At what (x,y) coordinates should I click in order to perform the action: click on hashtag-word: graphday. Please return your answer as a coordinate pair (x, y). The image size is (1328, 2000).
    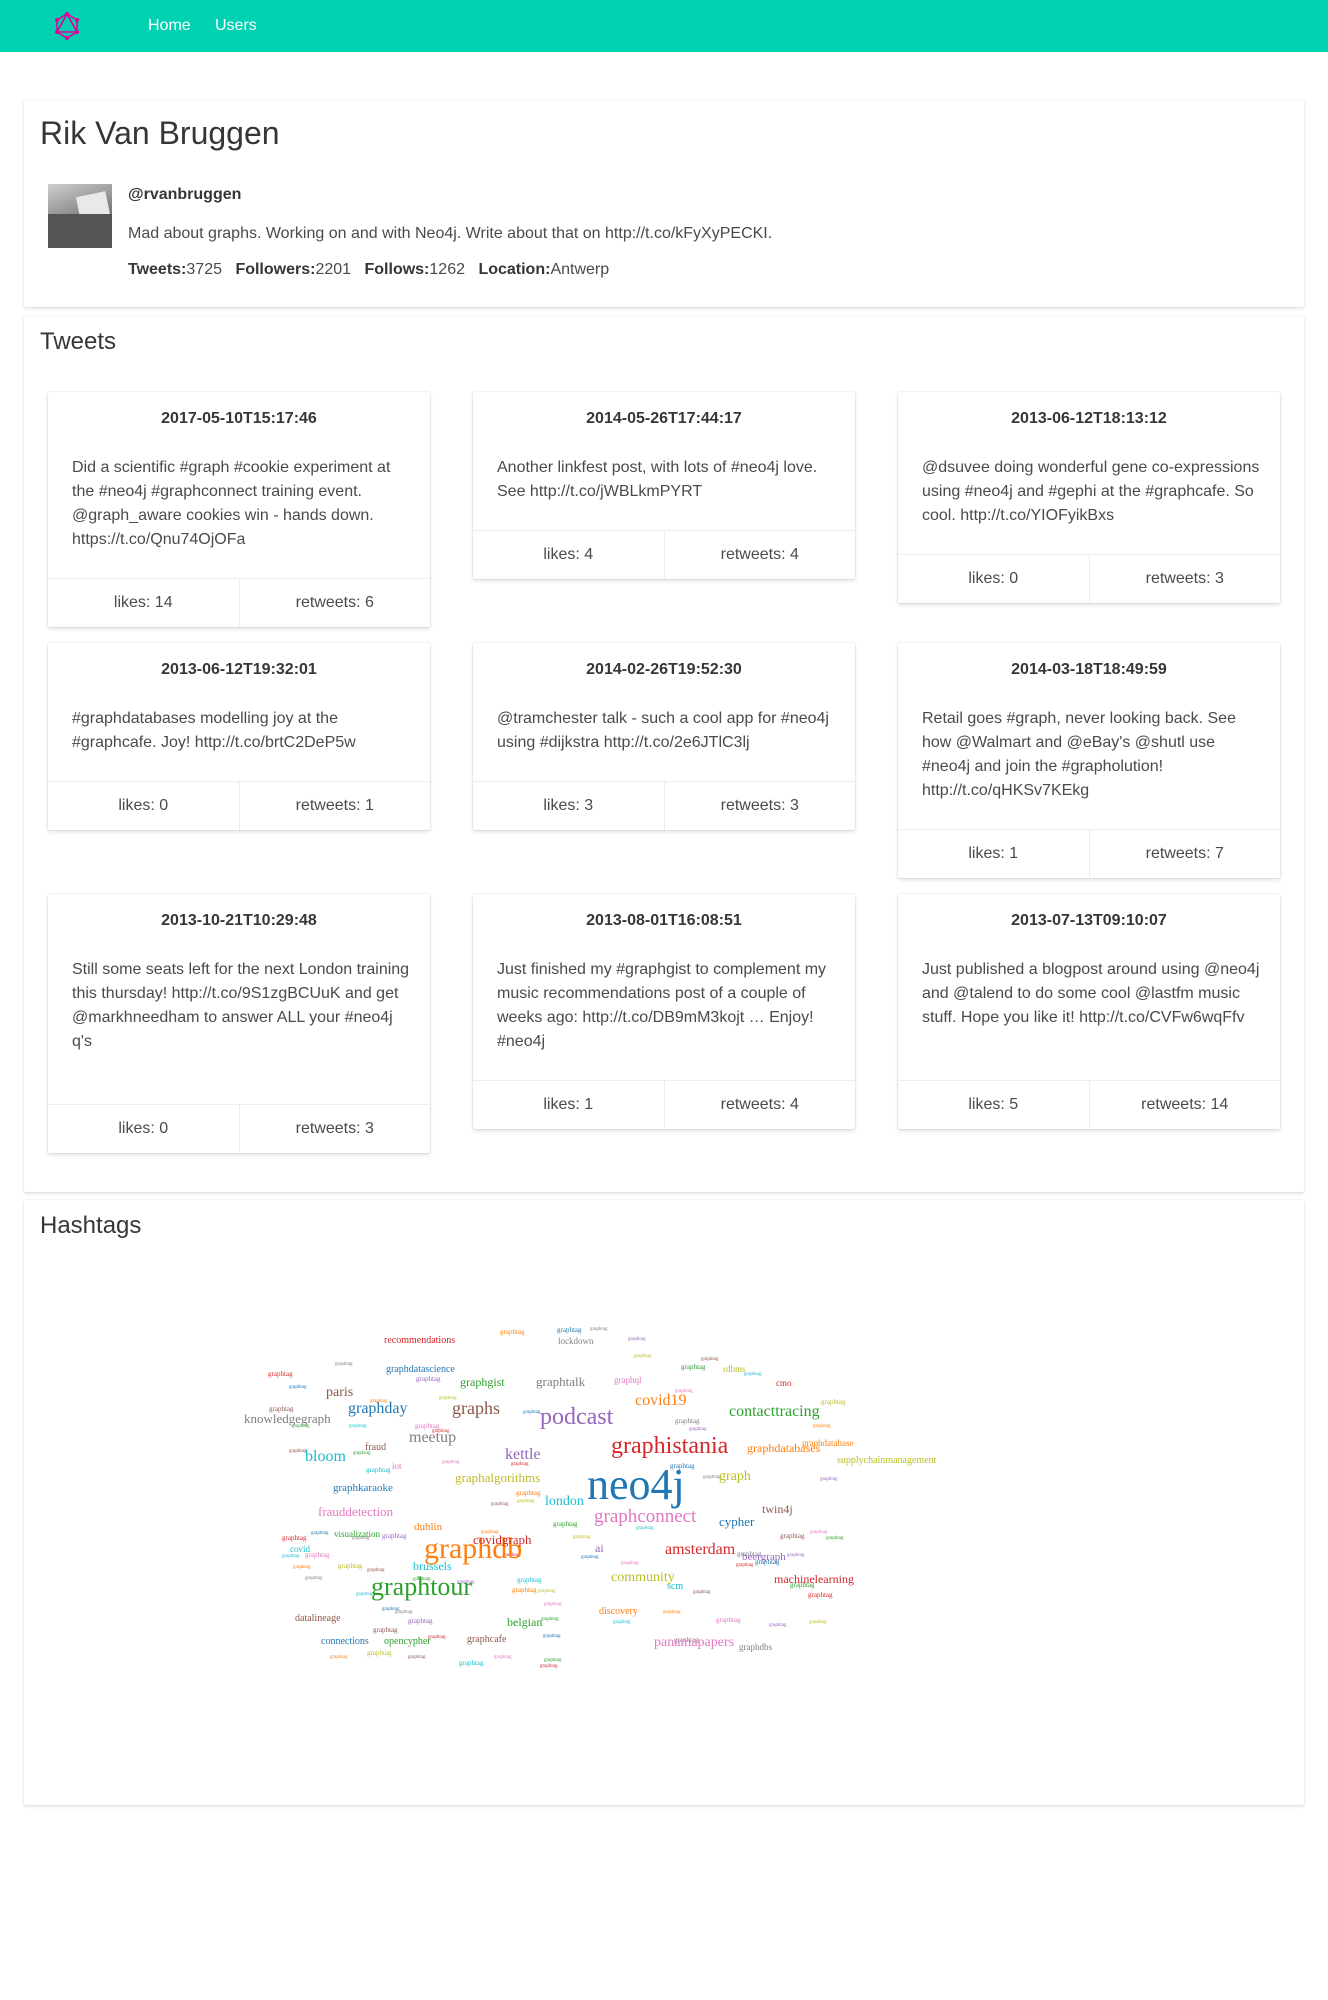
    Looking at the image, I should click on (378, 1408).